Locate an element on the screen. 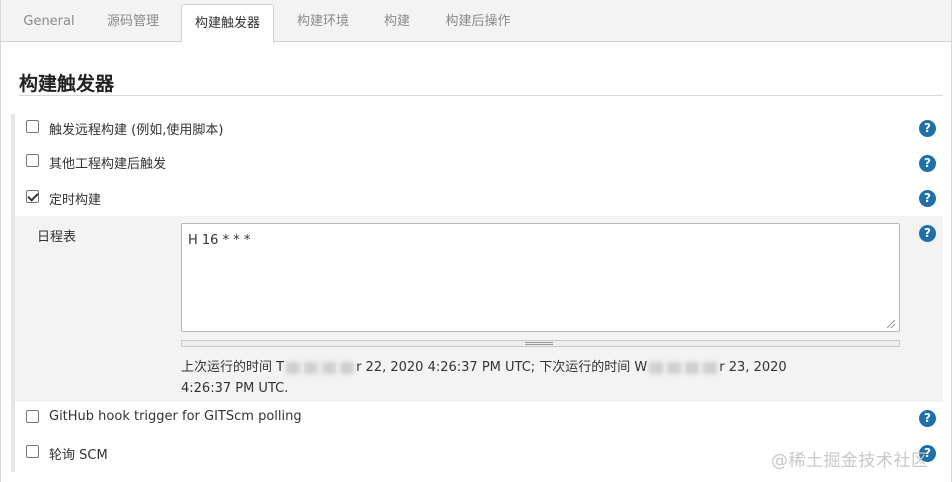 This screenshot has height=482, width=952. trigger-poll-scm-label: 轮询 SCM is located at coordinates (78, 453).